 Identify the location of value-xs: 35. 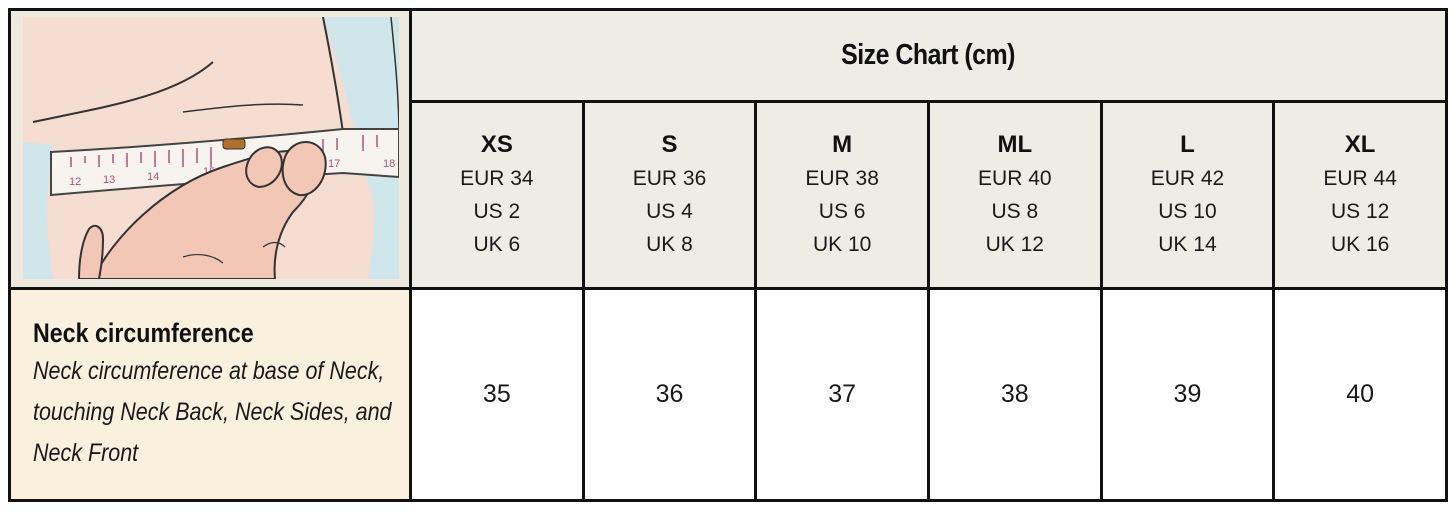
(497, 394).